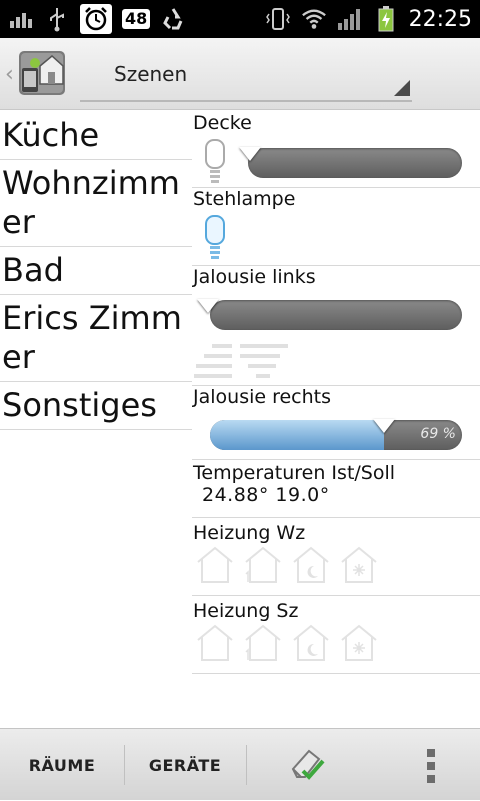 The width and height of the screenshot is (480, 801). Describe the element at coordinates (244, 199) in the screenshot. I see `device-label: Stehlampe` at that location.